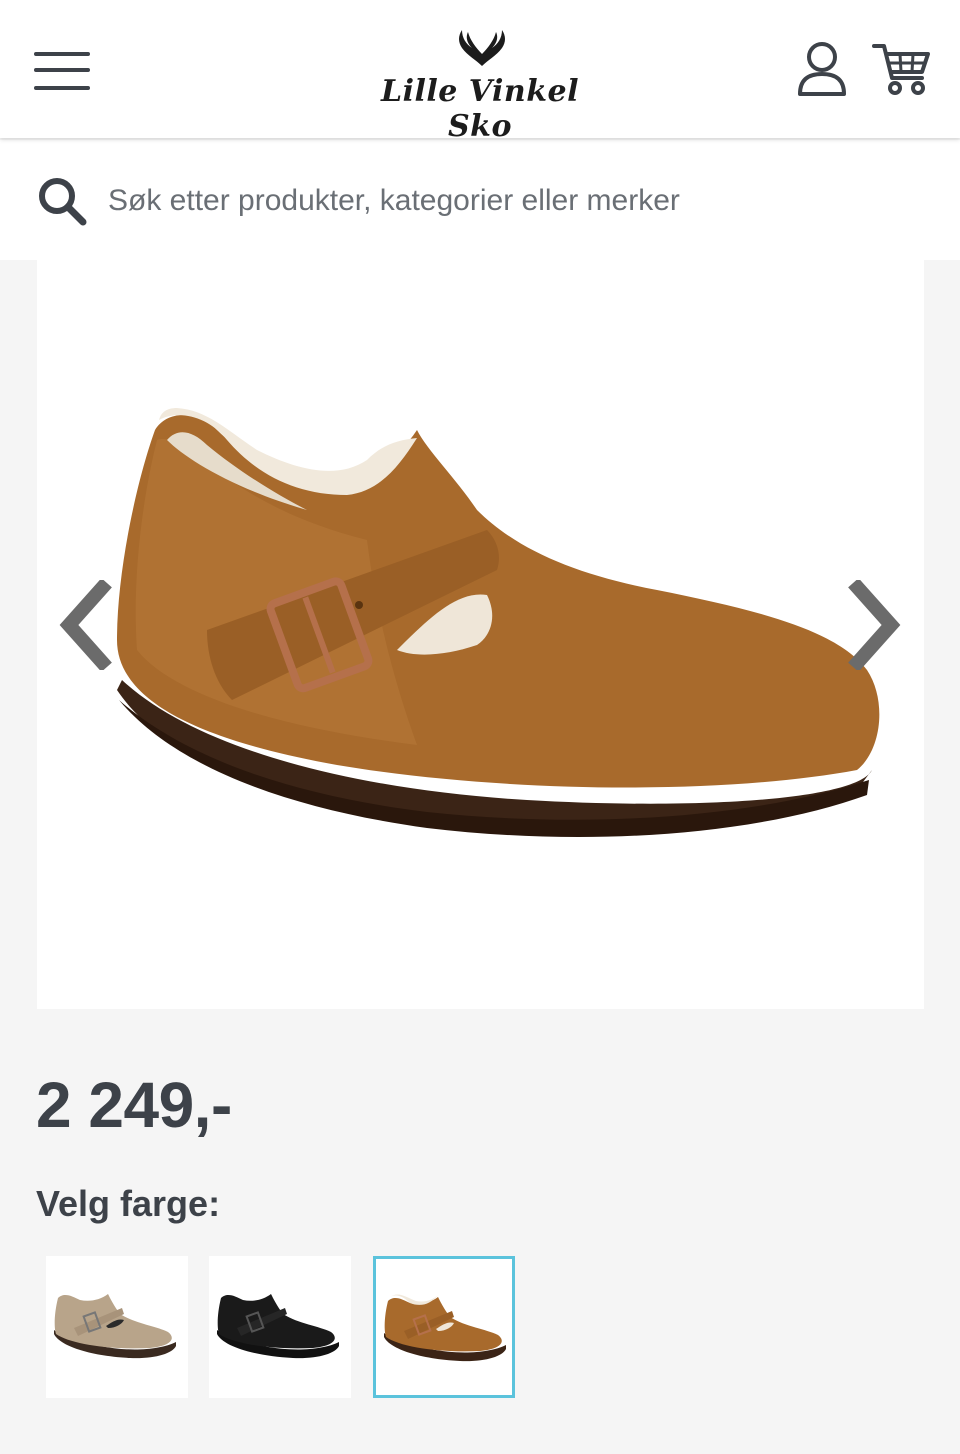 This screenshot has height=1454, width=960. What do you see at coordinates (128, 1203) in the screenshot?
I see `color-selector-label: Velg farge:` at bounding box center [128, 1203].